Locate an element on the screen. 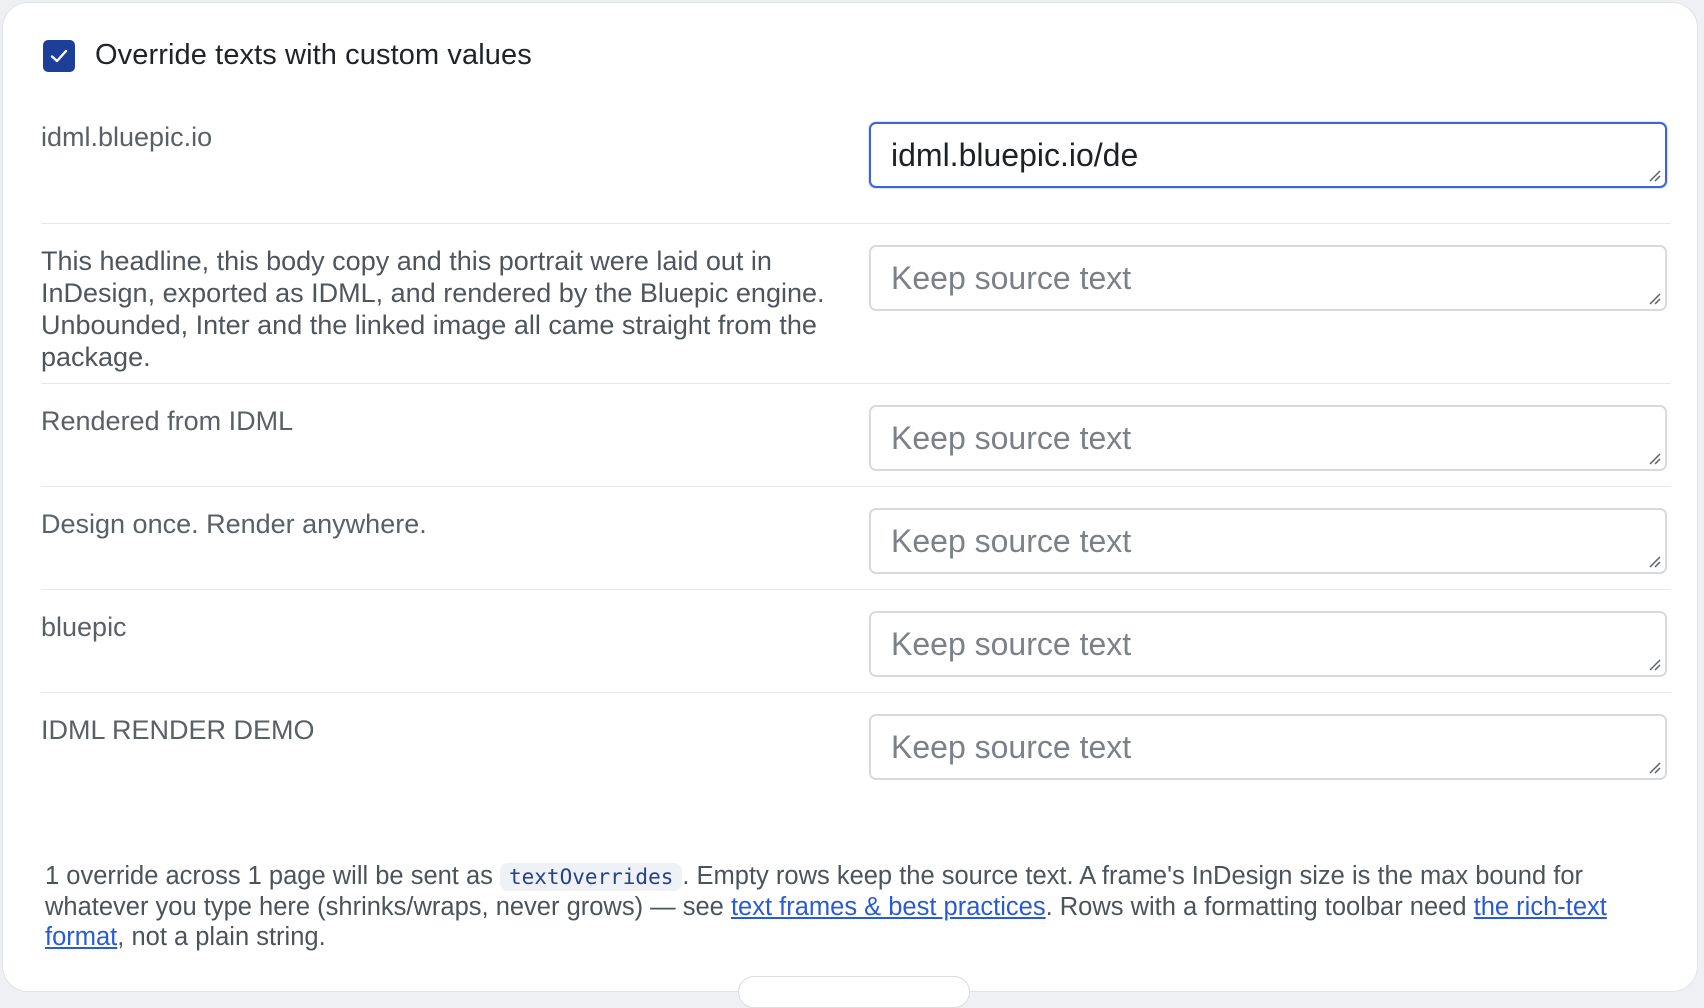  row-source-label: Design once. Render anywhere. is located at coordinates (234, 524).